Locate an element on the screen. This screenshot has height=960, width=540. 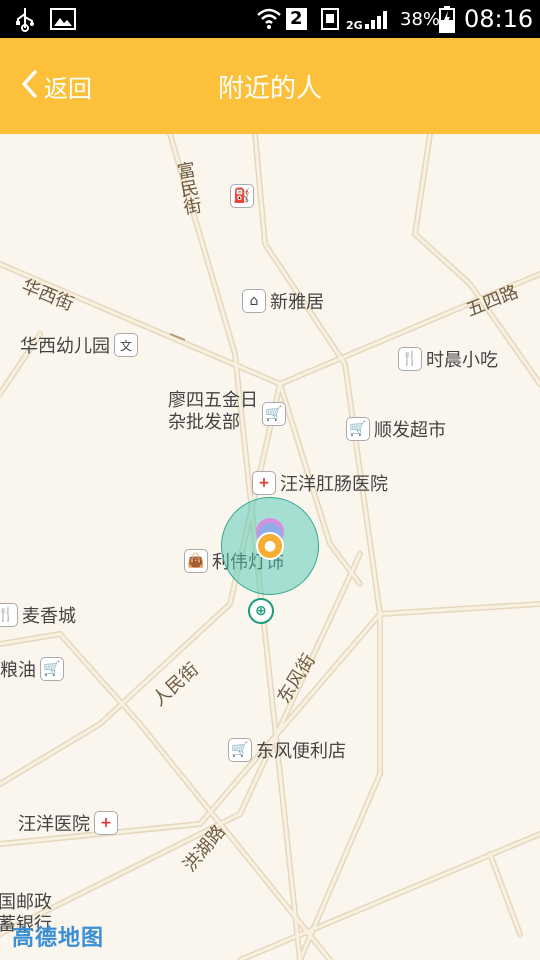
poi-label: 顺发超市 is located at coordinates (410, 430).